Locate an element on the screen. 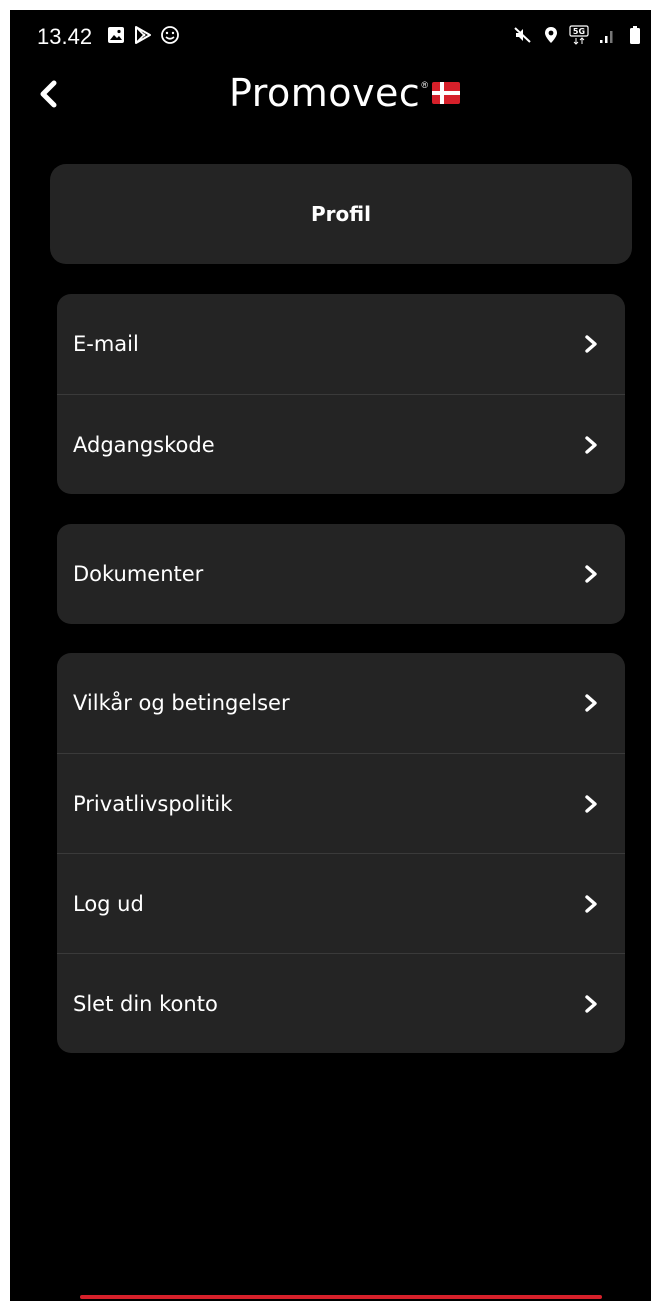 The height and width of the screenshot is (1301, 661). menu-item-label: Privatlivspolitik is located at coordinates (153, 803).